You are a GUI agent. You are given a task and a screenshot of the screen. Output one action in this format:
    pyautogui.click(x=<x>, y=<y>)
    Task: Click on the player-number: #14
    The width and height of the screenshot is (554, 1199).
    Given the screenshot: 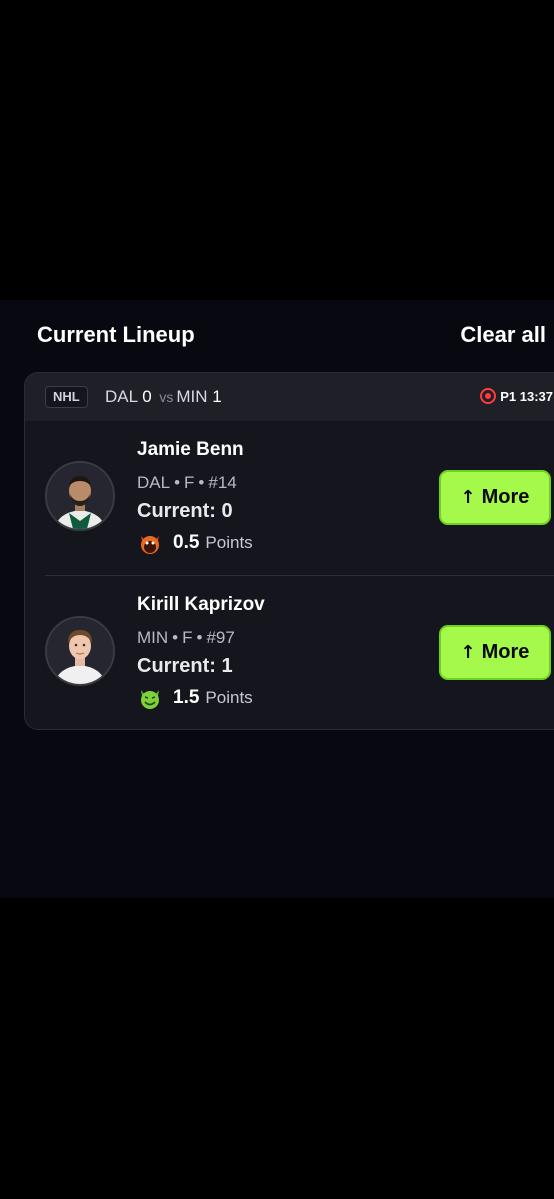 What is the action you would take?
    pyautogui.click(x=222, y=482)
    